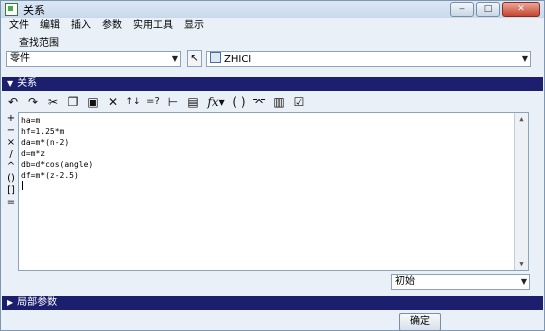  What do you see at coordinates (272, 9) in the screenshot?
I see `title-bar: 关系 ‒ □ ✕` at bounding box center [272, 9].